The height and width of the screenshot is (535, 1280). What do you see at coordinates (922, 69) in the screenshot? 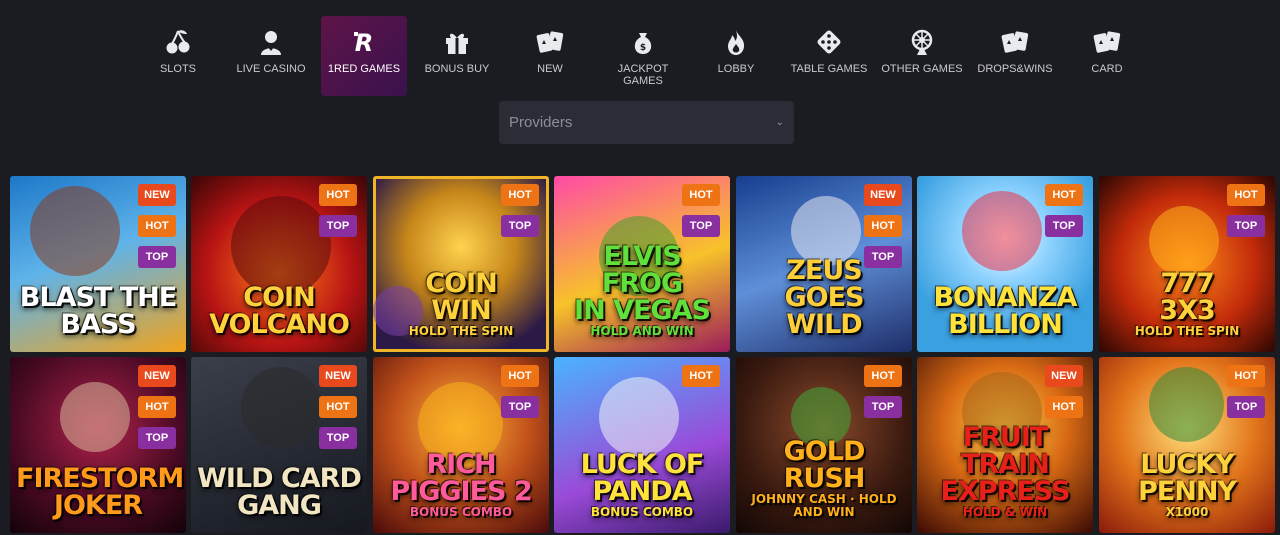
I see `nav-label: OTHER GAMES` at bounding box center [922, 69].